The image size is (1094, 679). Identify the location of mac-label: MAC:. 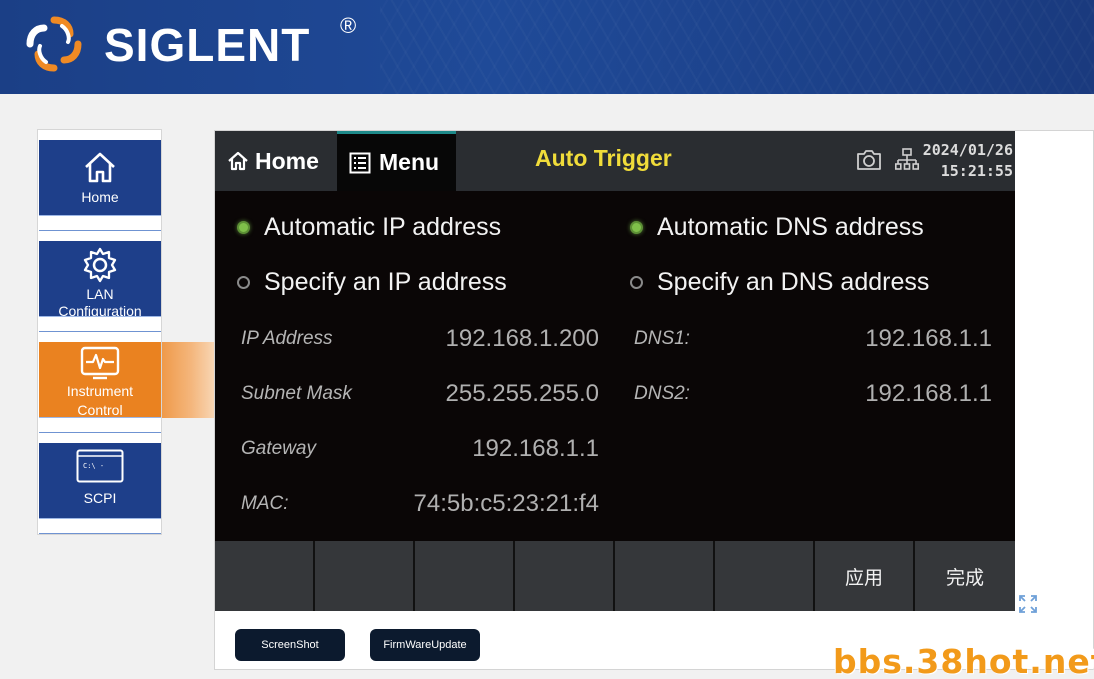
(265, 503).